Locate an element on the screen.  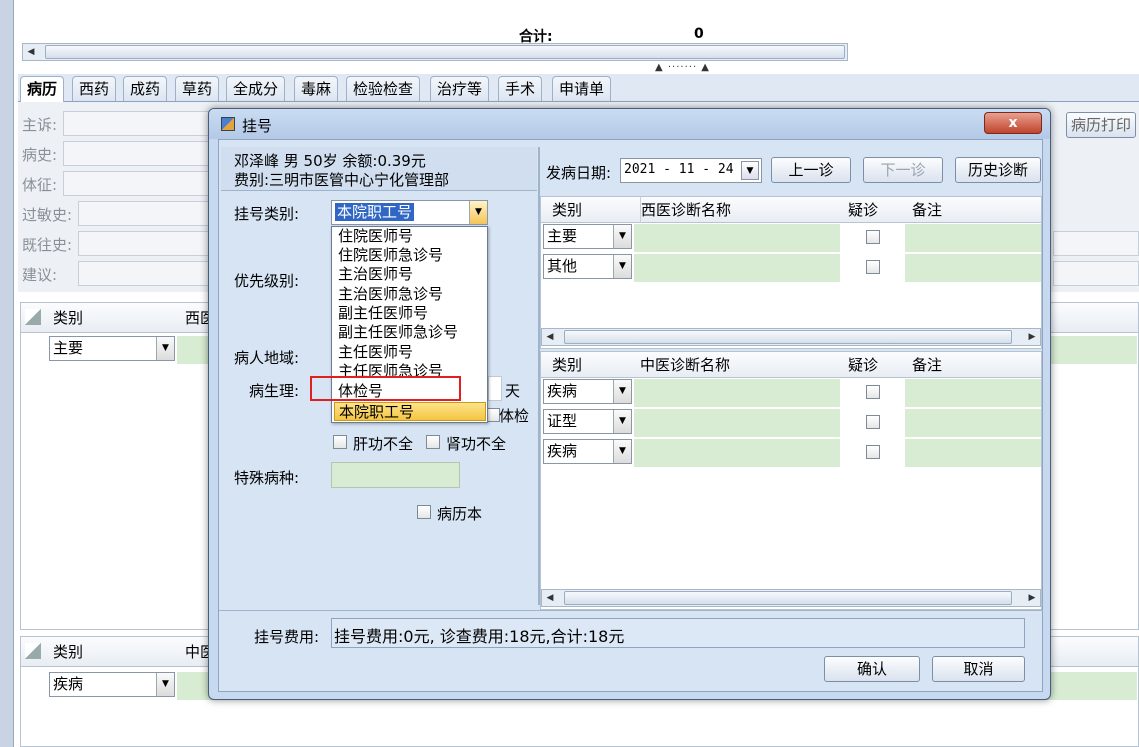
close-button: x is located at coordinates (1013, 123).